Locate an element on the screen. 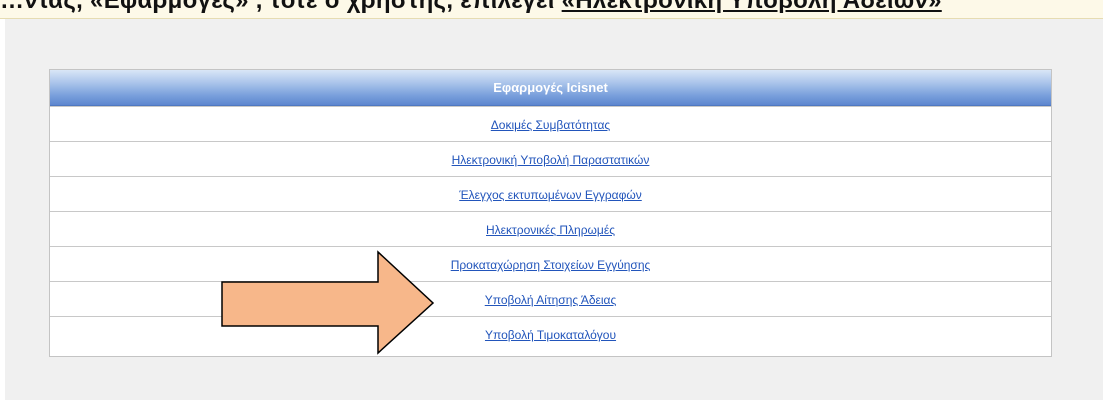 Image resolution: width=1103 pixels, height=400 pixels. app-link-printed-records-check: Έλεγχος εκτυπωμένων Εγγραφών is located at coordinates (550, 195).